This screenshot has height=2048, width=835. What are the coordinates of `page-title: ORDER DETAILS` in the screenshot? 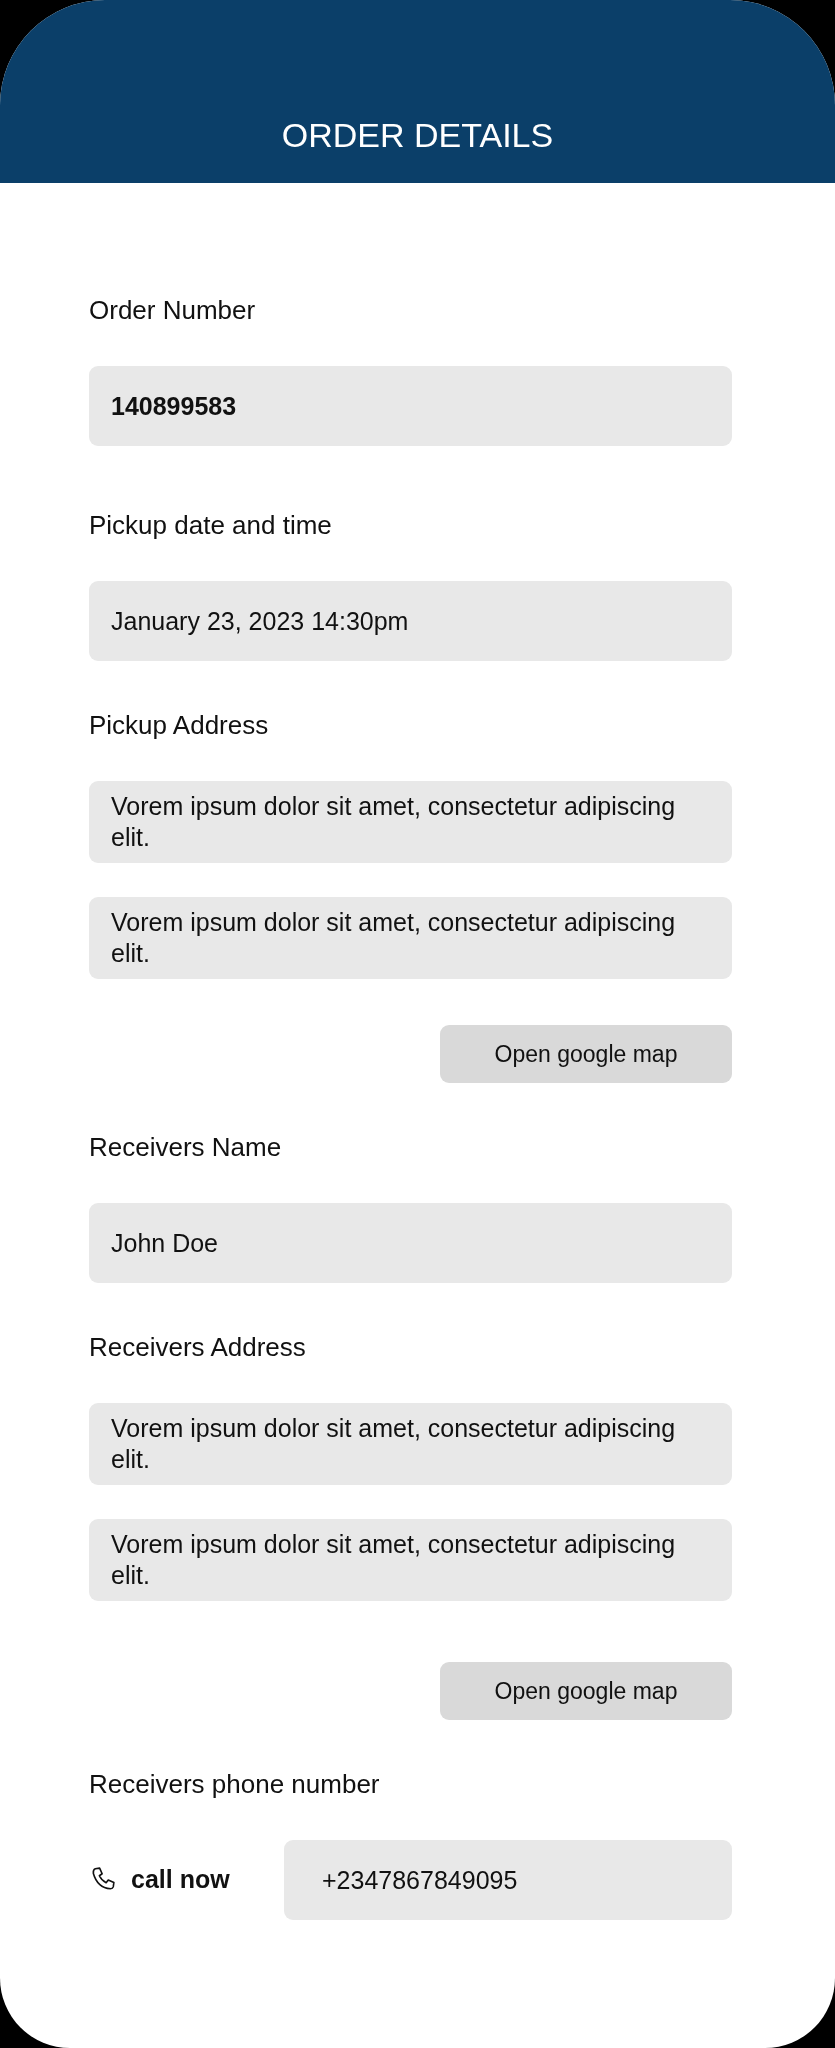 It's located at (417, 135).